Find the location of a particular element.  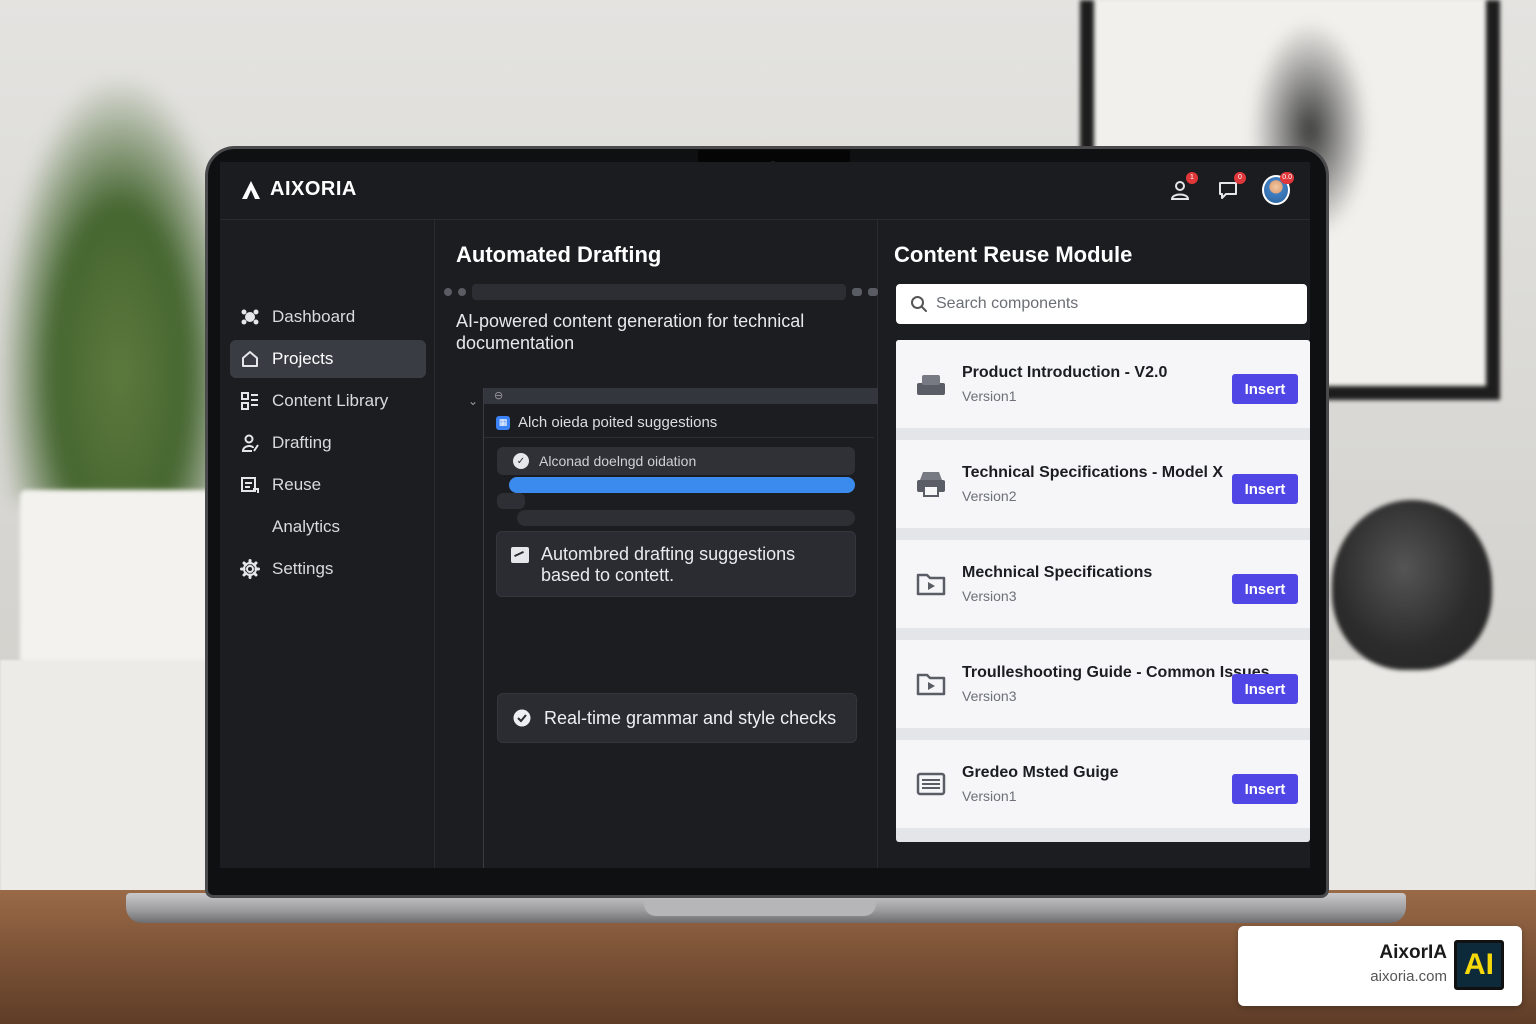

laptop-hinge is located at coordinates (760, 908).